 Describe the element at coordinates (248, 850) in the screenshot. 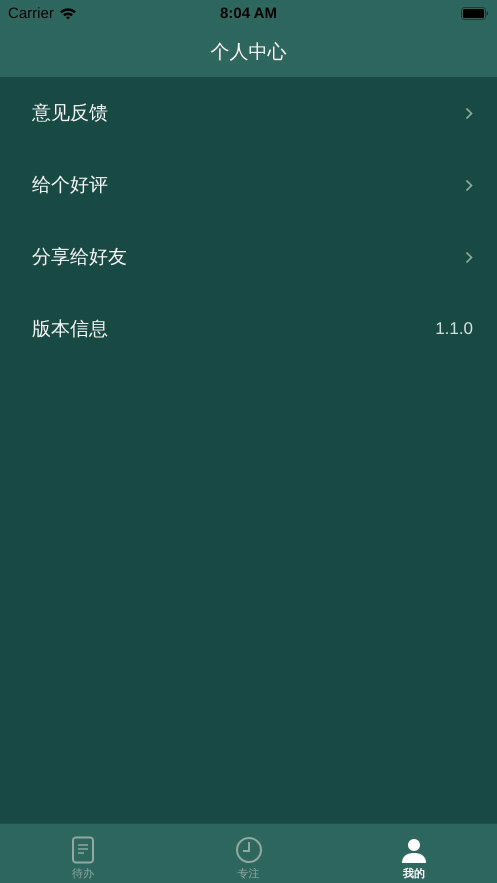

I see `clock-icon` at that location.